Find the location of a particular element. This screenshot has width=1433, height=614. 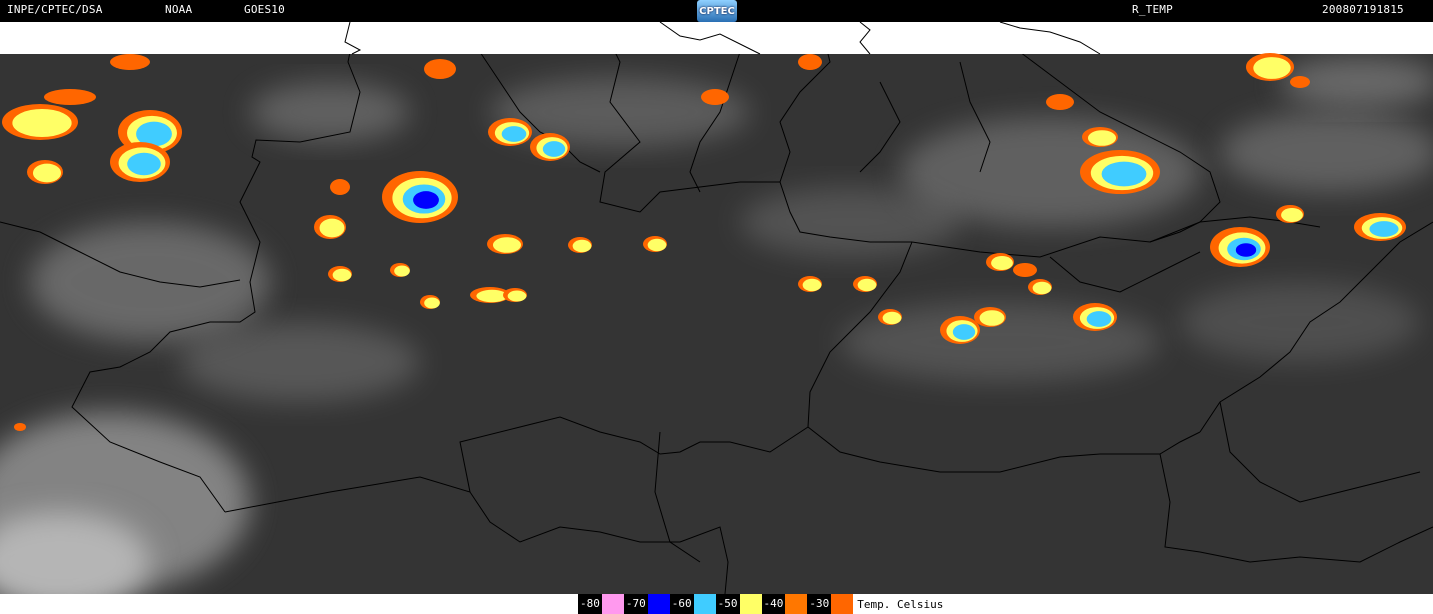

legend-item: -70 is located at coordinates (646, 604).